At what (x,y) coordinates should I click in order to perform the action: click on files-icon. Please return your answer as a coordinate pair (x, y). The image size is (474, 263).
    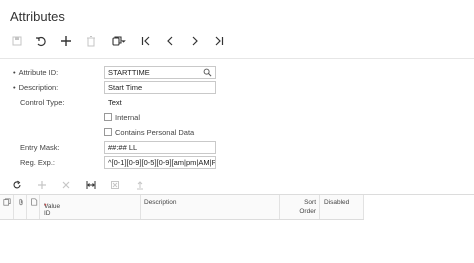
    Looking at the image, I should click on (7, 202).